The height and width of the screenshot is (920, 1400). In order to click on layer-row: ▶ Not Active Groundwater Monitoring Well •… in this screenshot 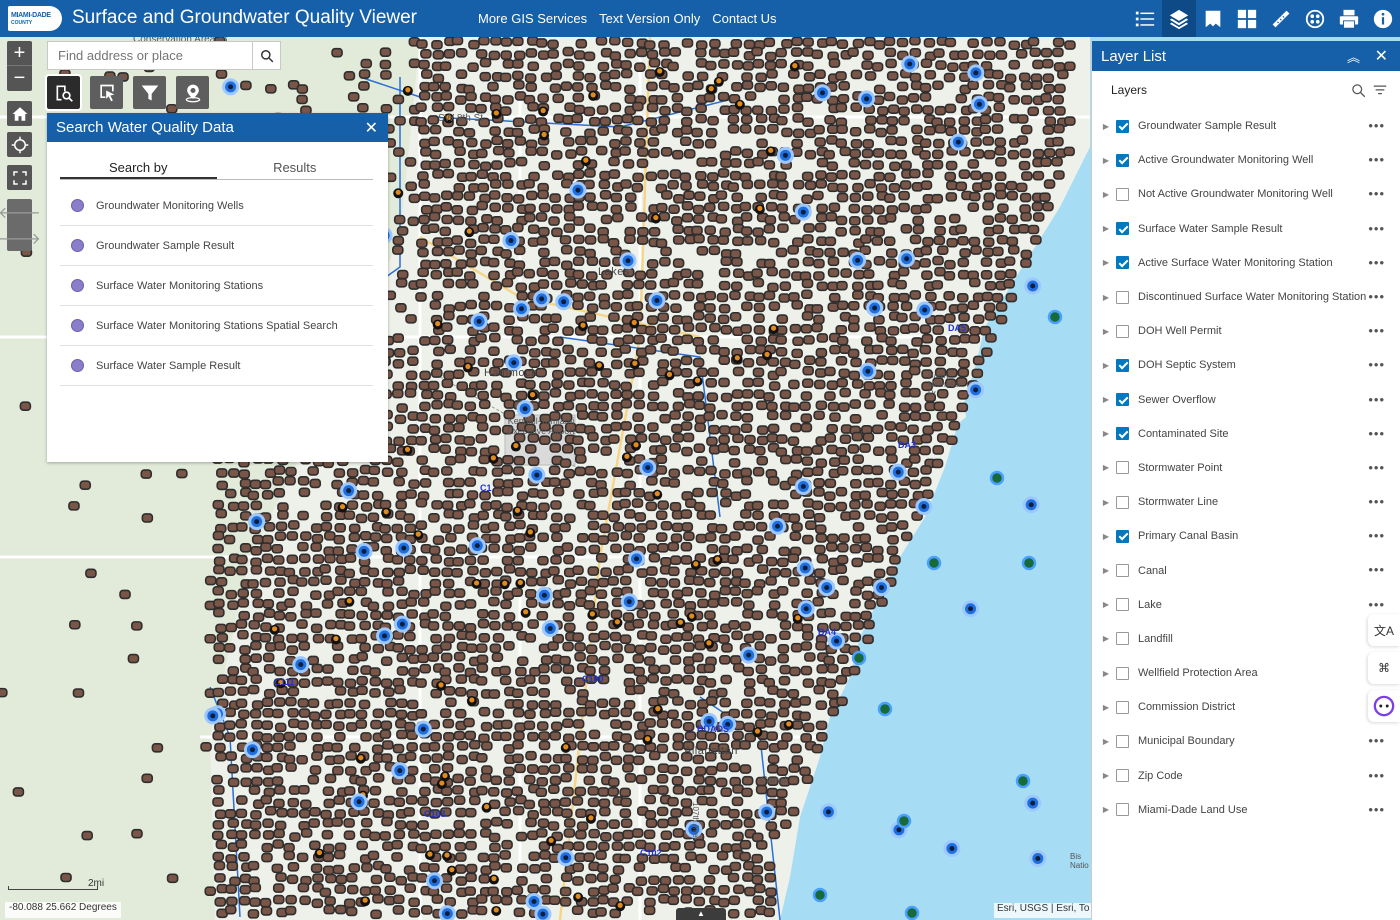, I will do `click(1246, 194)`.